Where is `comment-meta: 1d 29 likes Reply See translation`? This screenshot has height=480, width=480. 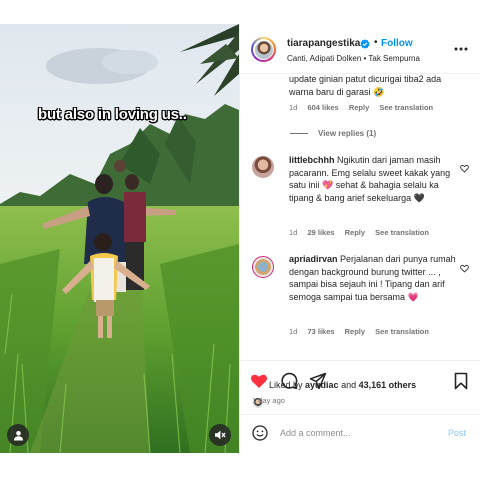
comment-meta: 1d 29 likes Reply See translation is located at coordinates (363, 232).